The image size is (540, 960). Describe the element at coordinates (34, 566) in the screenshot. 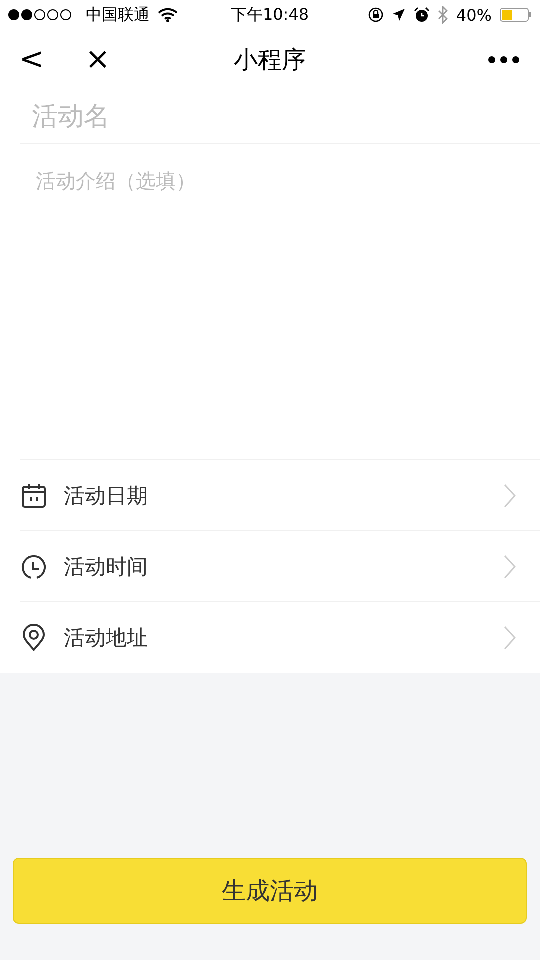

I see `clock-icon` at that location.